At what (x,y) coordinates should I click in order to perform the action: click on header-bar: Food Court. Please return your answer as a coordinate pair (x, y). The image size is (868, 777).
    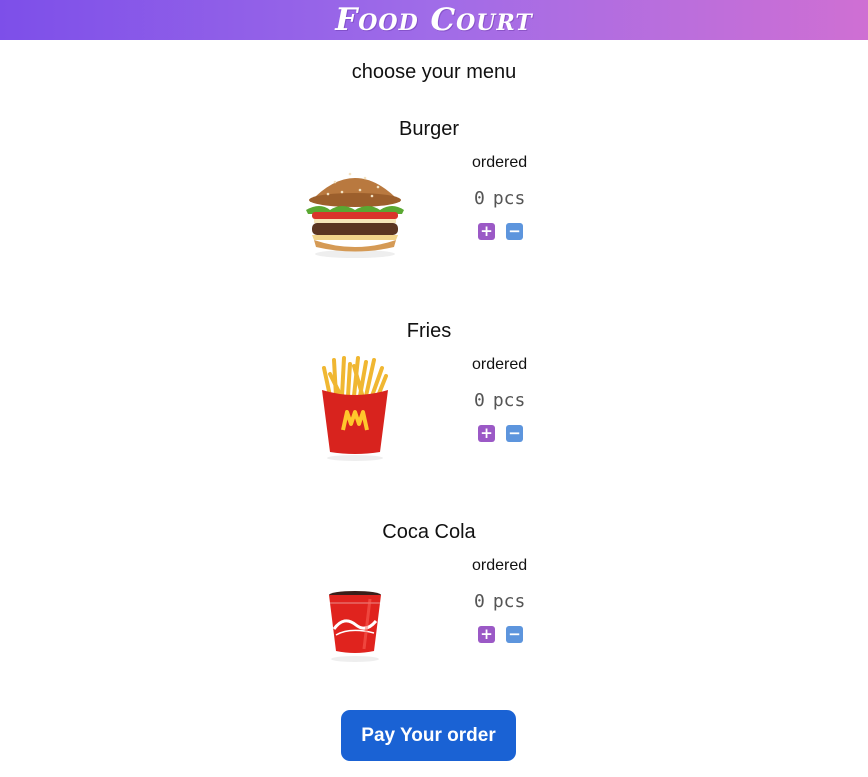
    Looking at the image, I should click on (434, 20).